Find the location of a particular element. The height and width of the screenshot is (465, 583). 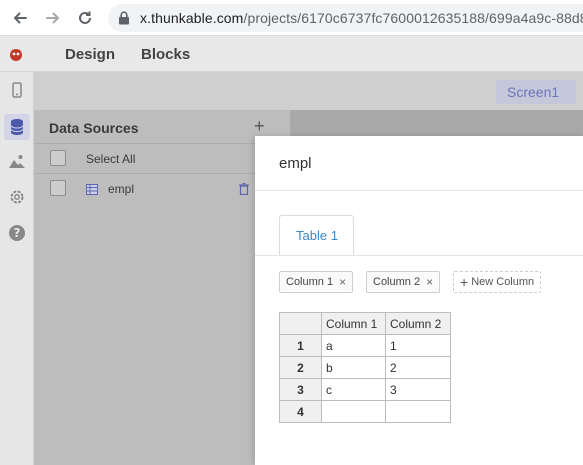

modal-title: empl is located at coordinates (295, 163).